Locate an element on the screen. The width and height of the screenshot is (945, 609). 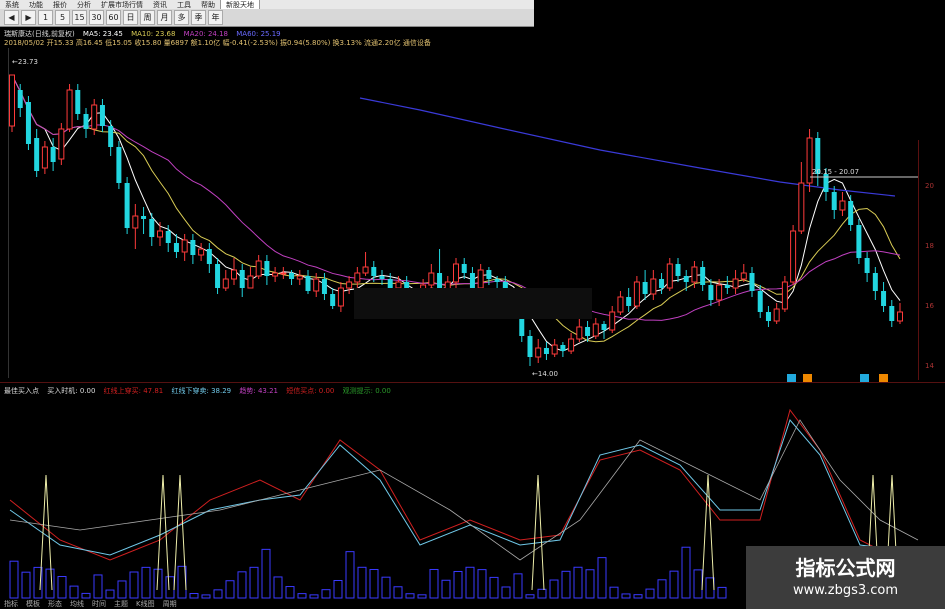
indicator-obs: 观测提示: 0.00 is located at coordinates (366, 391).